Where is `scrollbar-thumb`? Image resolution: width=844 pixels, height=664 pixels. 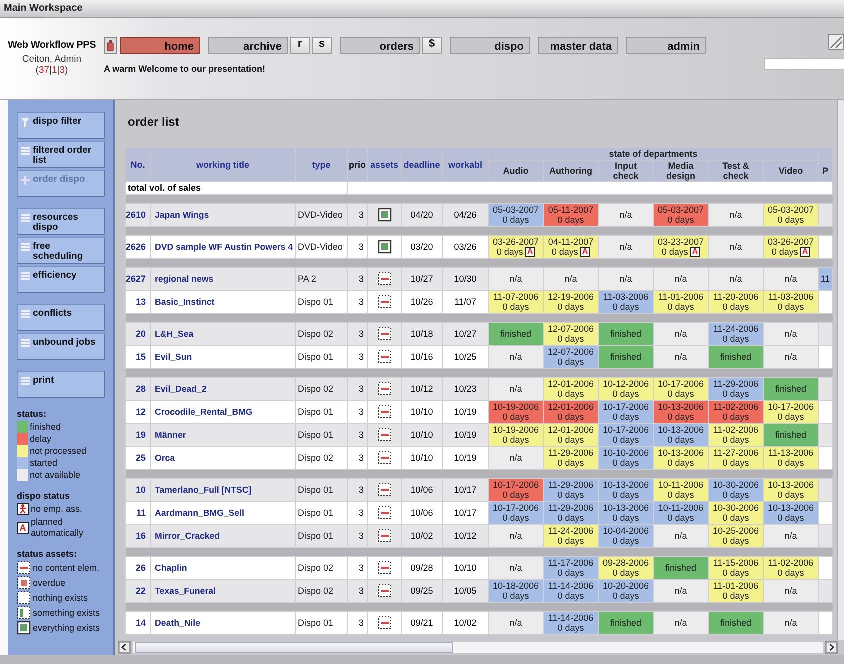 scrollbar-thumb is located at coordinates (294, 647).